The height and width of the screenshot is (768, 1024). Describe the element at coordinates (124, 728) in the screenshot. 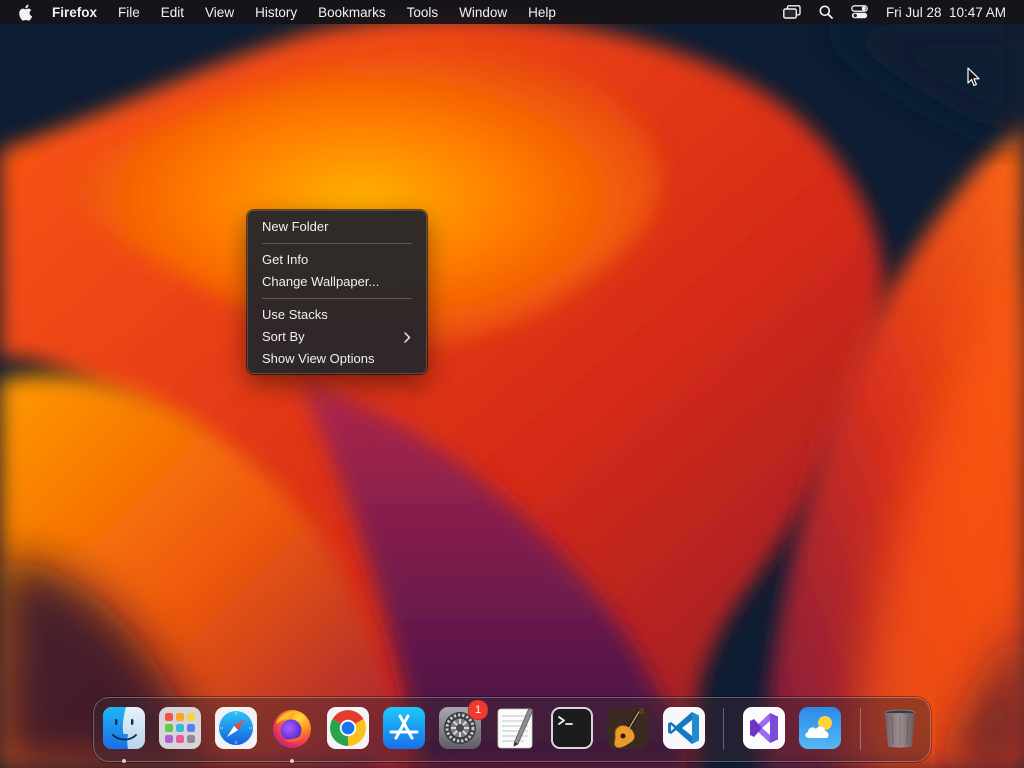

I see `finder-icon` at that location.